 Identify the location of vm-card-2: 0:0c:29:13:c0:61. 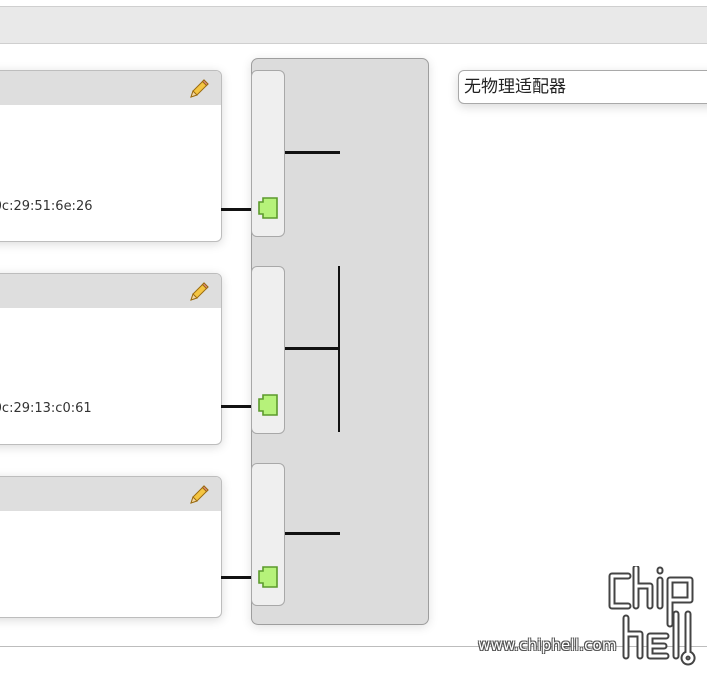
(111, 359).